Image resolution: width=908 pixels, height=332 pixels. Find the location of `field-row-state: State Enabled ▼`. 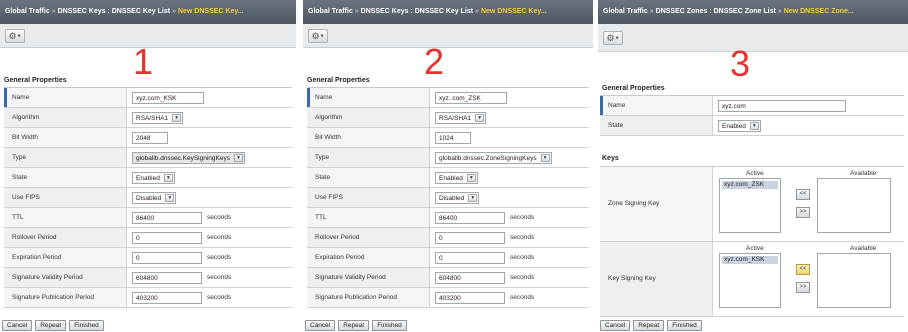

field-row-state: State Enabled ▼ is located at coordinates (752, 126).